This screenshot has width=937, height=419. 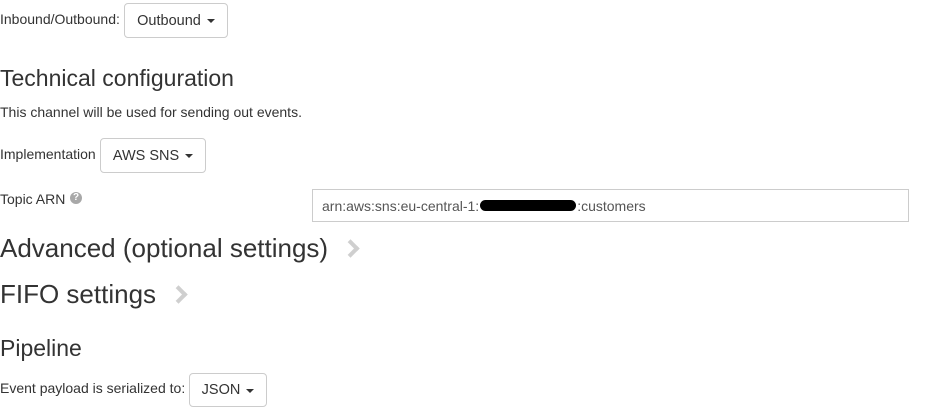 What do you see at coordinates (221, 390) in the screenshot?
I see `serialization-dropdown-value: JSON` at bounding box center [221, 390].